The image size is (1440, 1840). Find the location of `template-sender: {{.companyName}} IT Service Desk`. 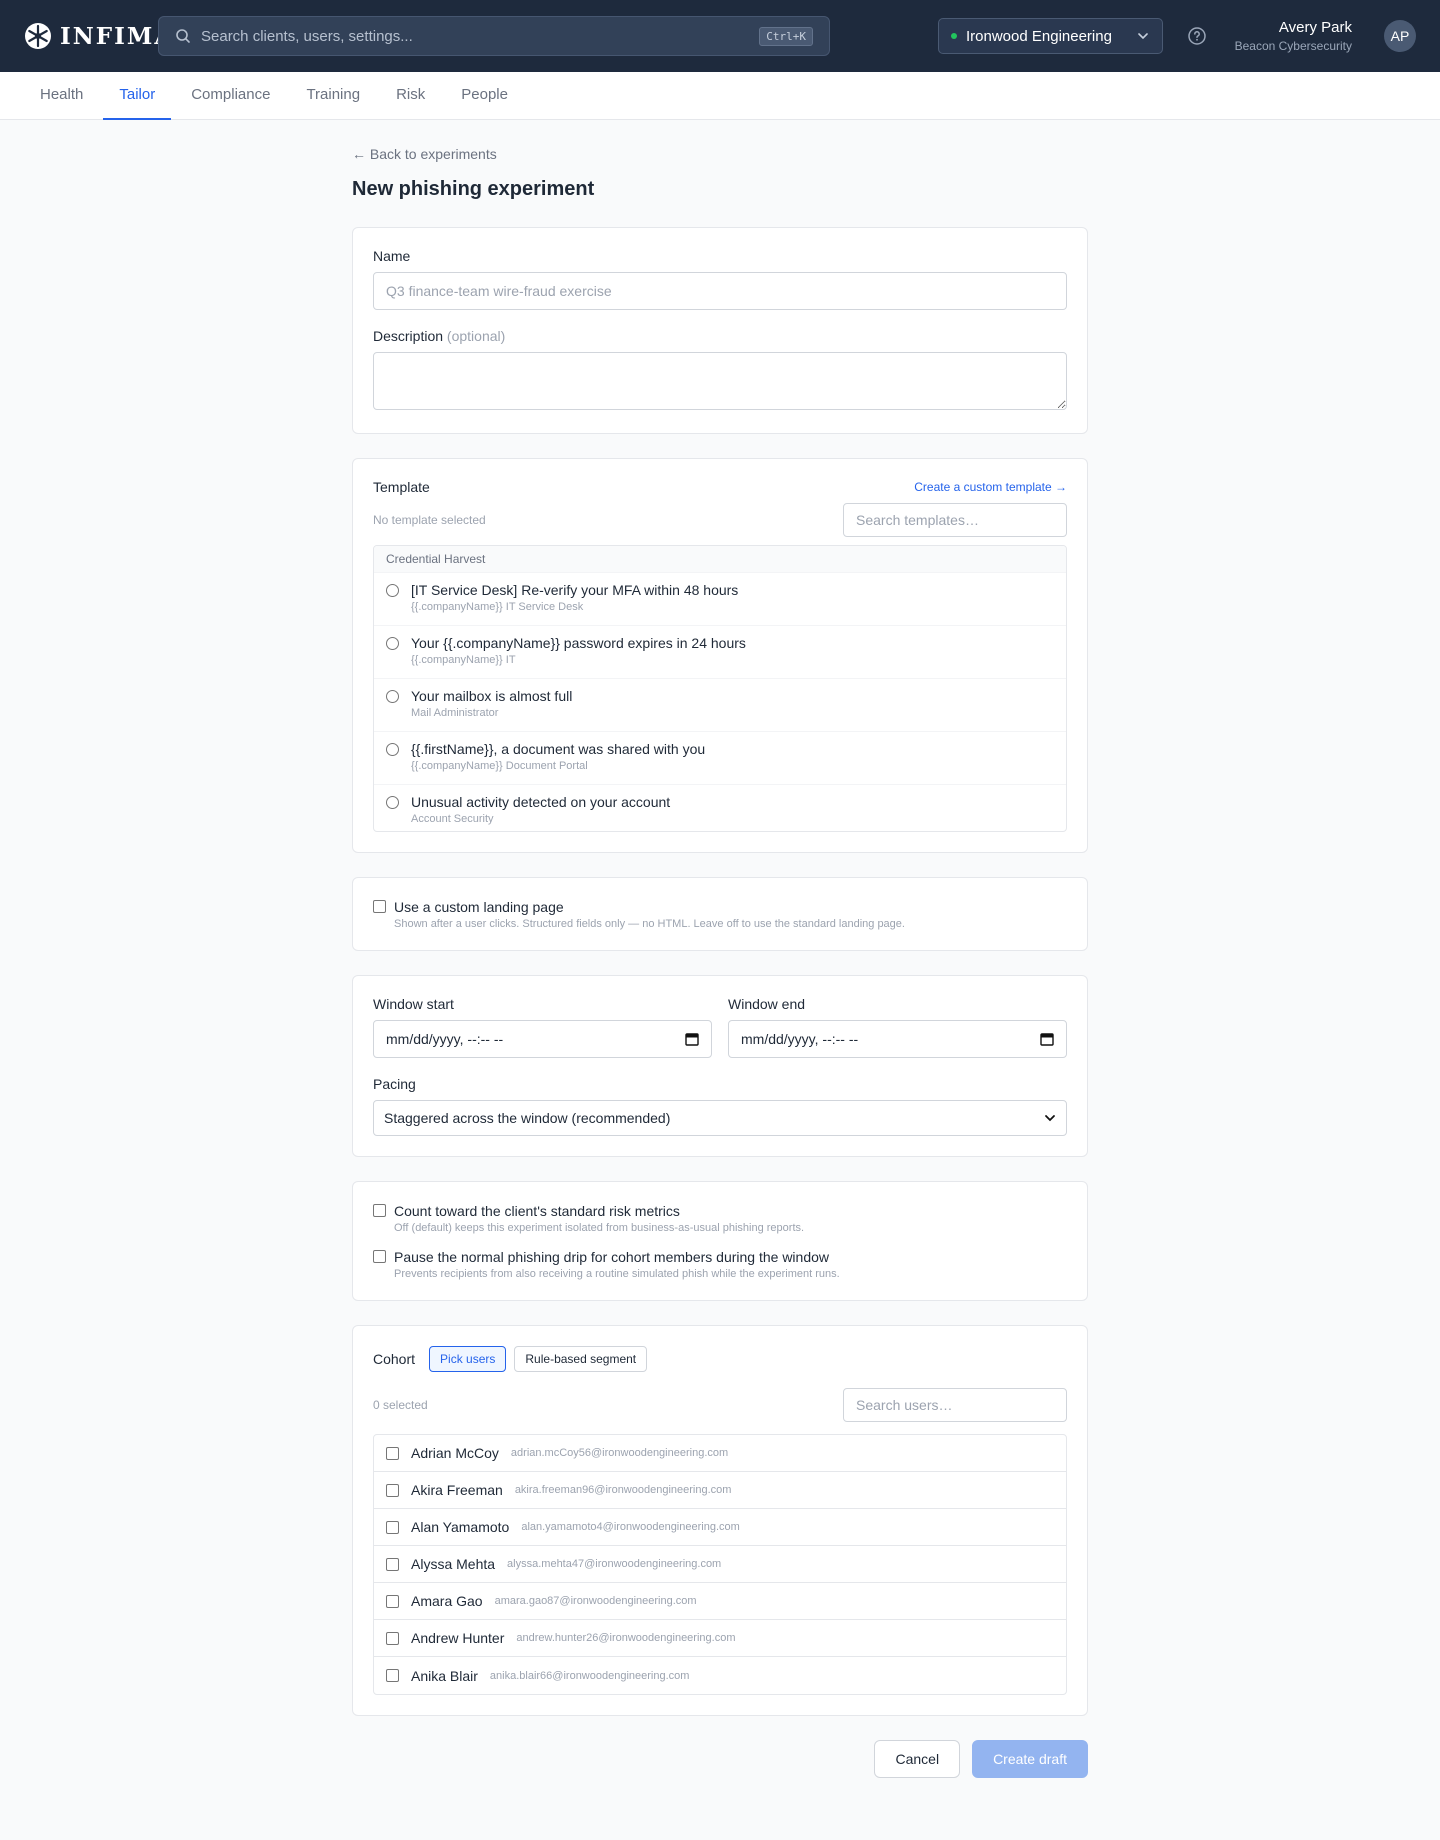

template-sender: {{.companyName}} IT Service Desk is located at coordinates (497, 607).